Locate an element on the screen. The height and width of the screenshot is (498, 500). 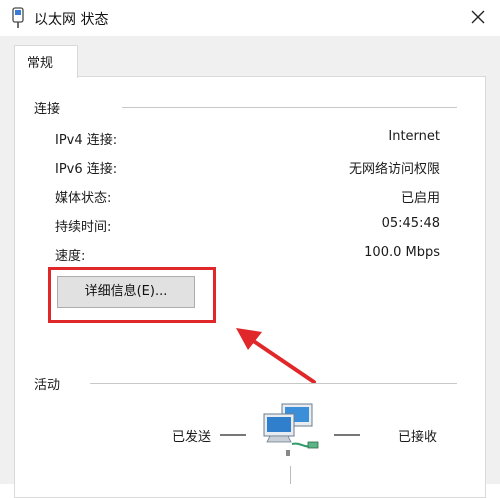
sent-connector-line is located at coordinates (233, 435).